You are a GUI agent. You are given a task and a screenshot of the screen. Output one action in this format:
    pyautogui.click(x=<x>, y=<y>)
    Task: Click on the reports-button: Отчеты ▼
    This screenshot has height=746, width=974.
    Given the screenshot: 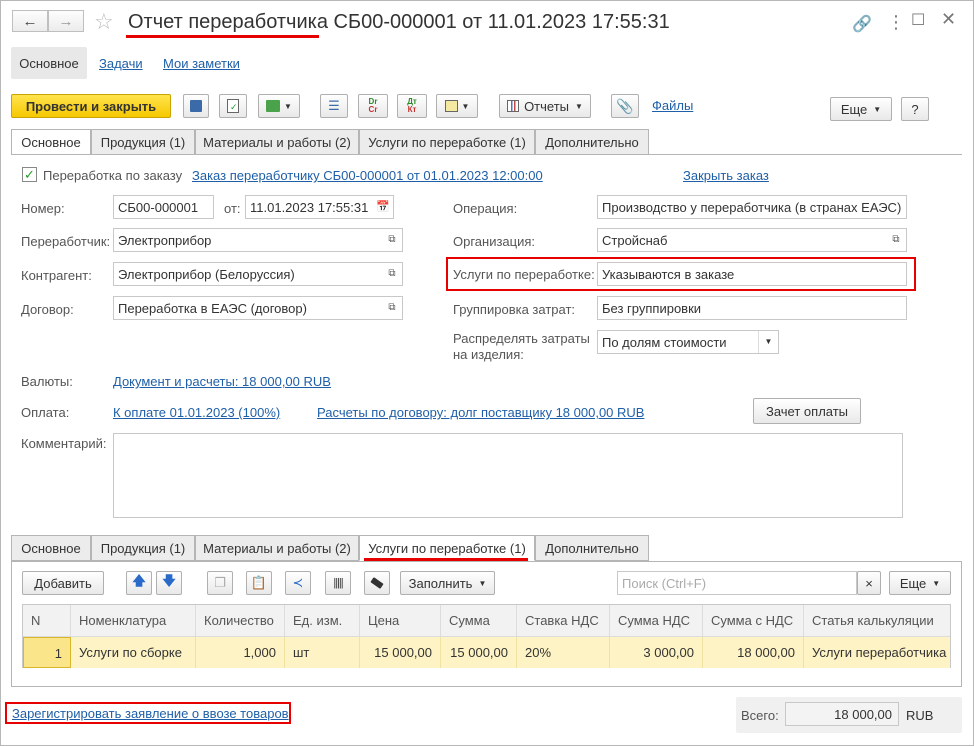 What is the action you would take?
    pyautogui.click(x=545, y=106)
    